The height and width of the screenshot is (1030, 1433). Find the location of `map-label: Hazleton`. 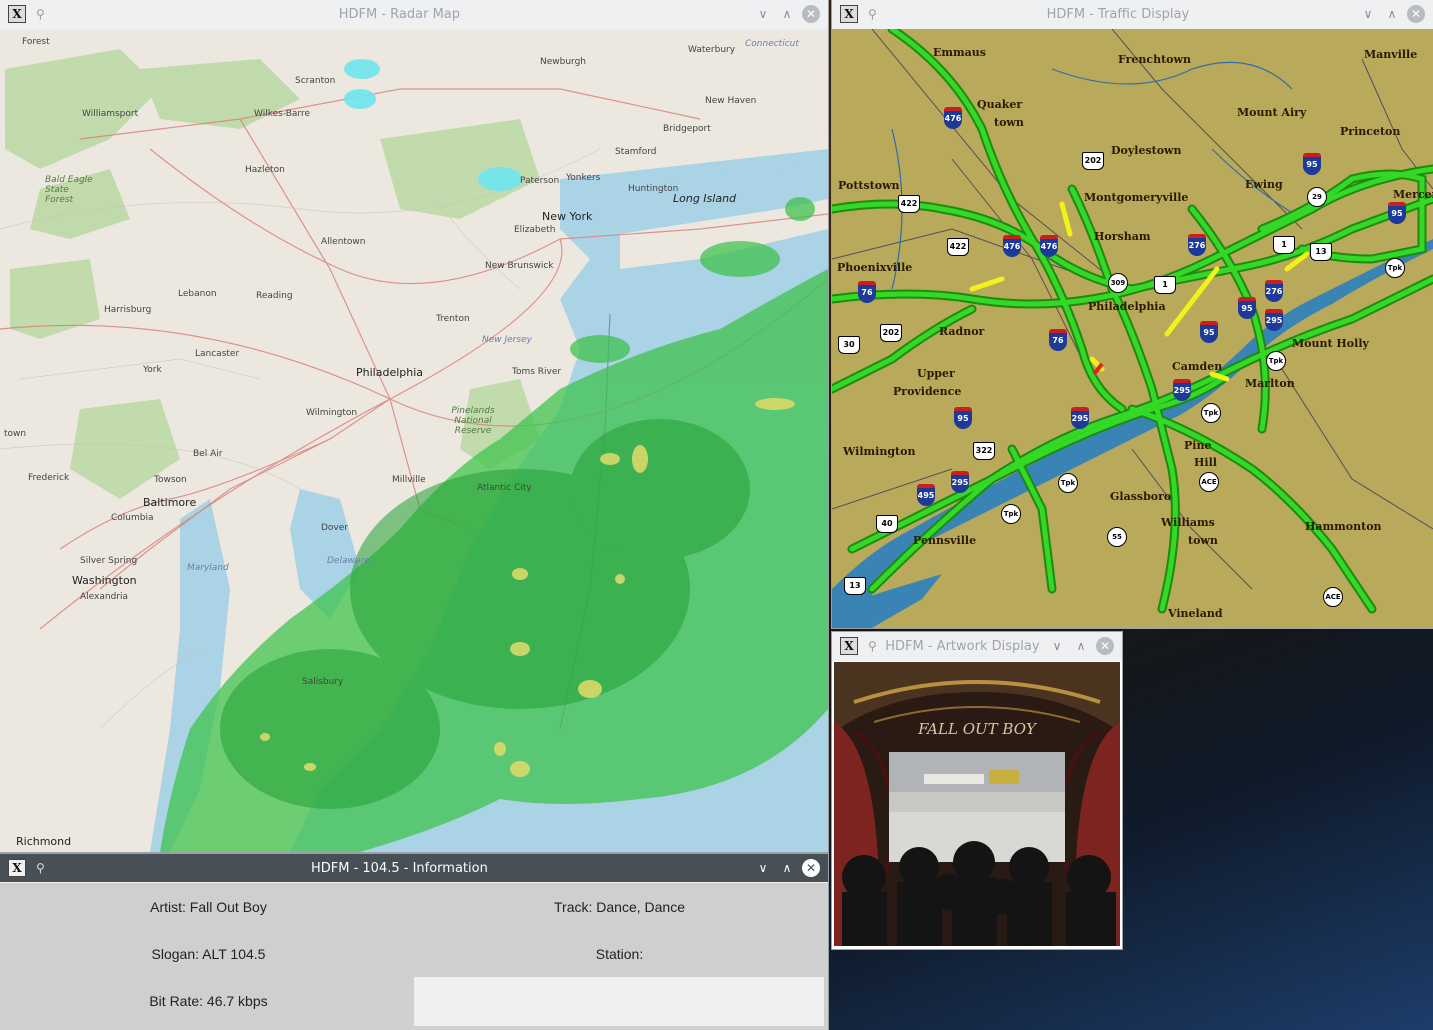

map-label: Hazleton is located at coordinates (265, 170).